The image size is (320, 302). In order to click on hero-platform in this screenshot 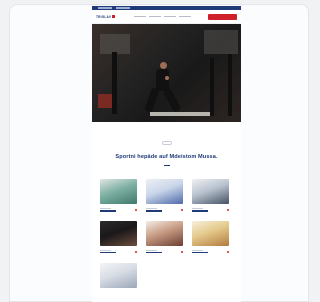, I will do `click(180, 114)`.